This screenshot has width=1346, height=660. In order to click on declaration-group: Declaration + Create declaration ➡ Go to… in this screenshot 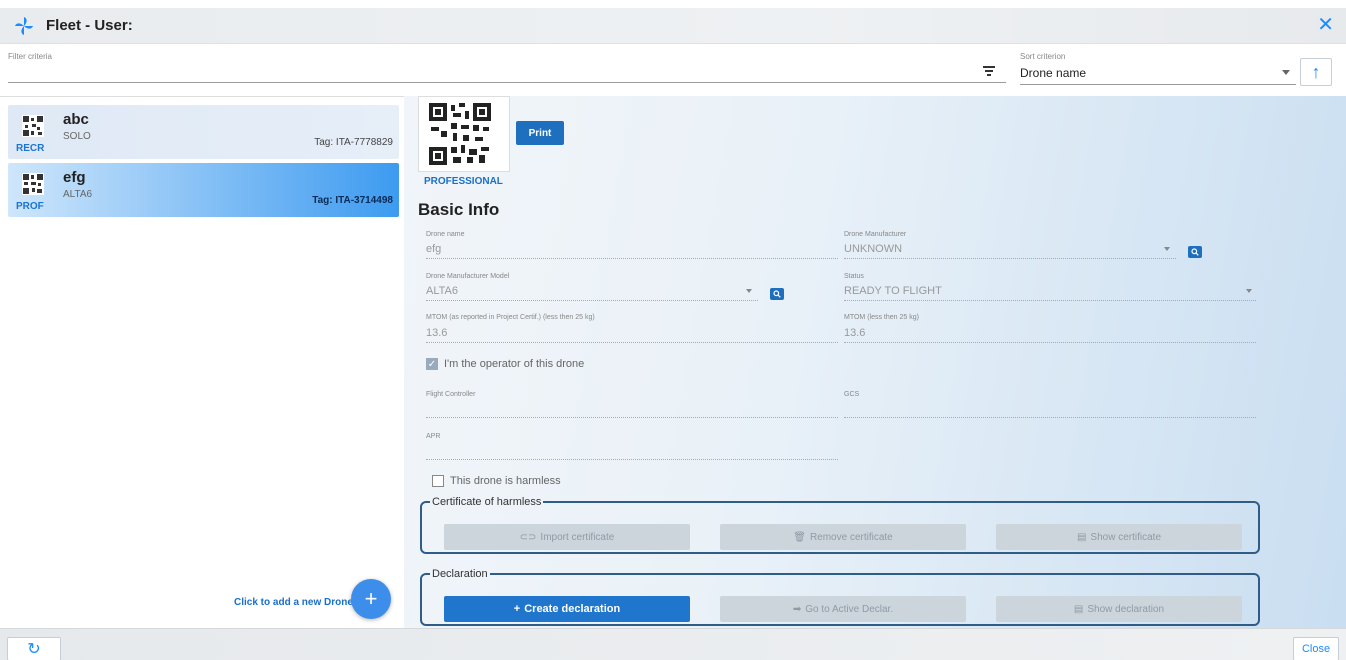, I will do `click(840, 597)`.